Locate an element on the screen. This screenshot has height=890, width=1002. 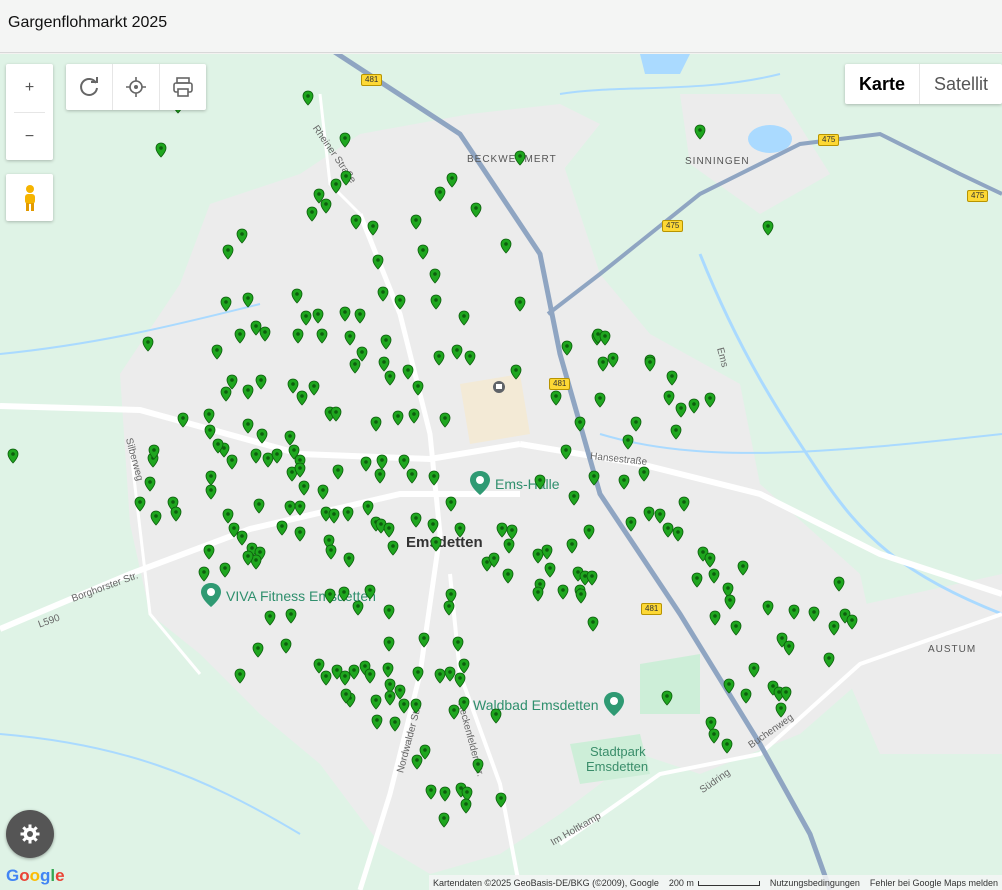
report-link: Fehler bei Google Maps melden is located at coordinates (934, 883).